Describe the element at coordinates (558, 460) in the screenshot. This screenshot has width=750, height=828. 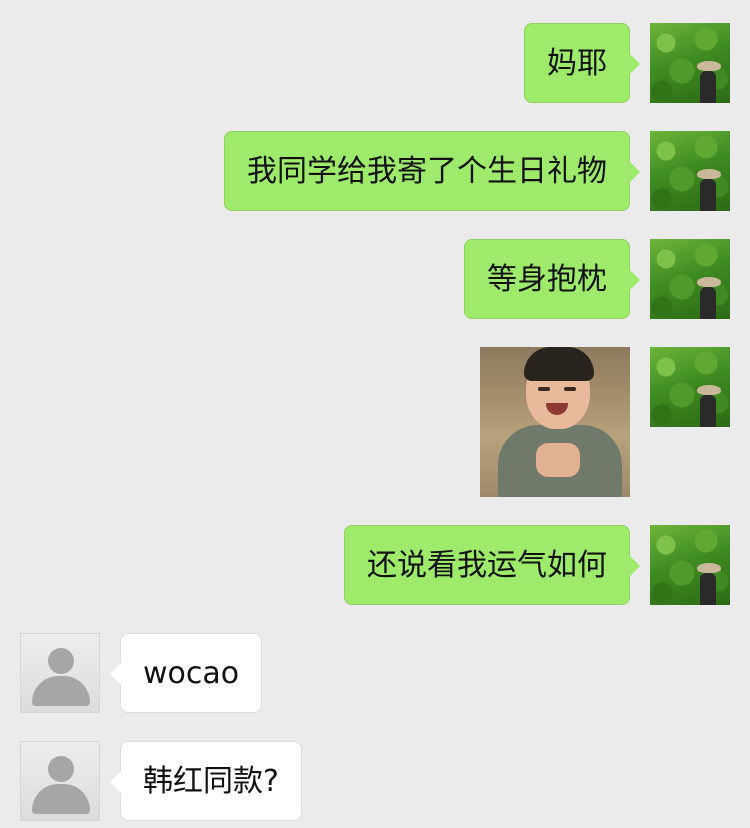
I see `kid-hand-shape` at that location.